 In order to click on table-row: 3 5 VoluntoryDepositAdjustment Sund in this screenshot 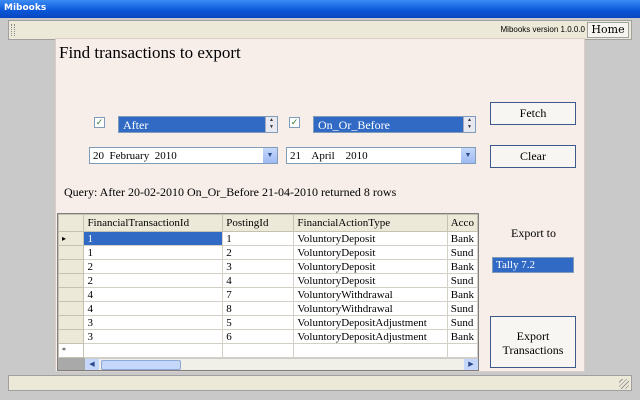, I will do `click(268, 322)`.